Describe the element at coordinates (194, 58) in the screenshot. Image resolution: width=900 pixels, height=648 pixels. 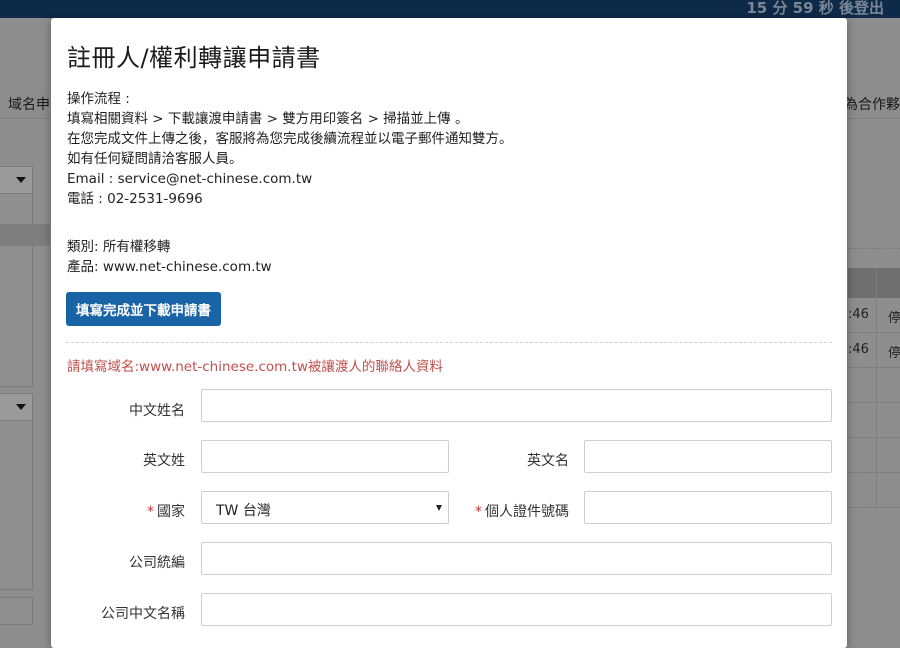
I see `modal-title: 註冊人/權利轉讓申請書` at that location.